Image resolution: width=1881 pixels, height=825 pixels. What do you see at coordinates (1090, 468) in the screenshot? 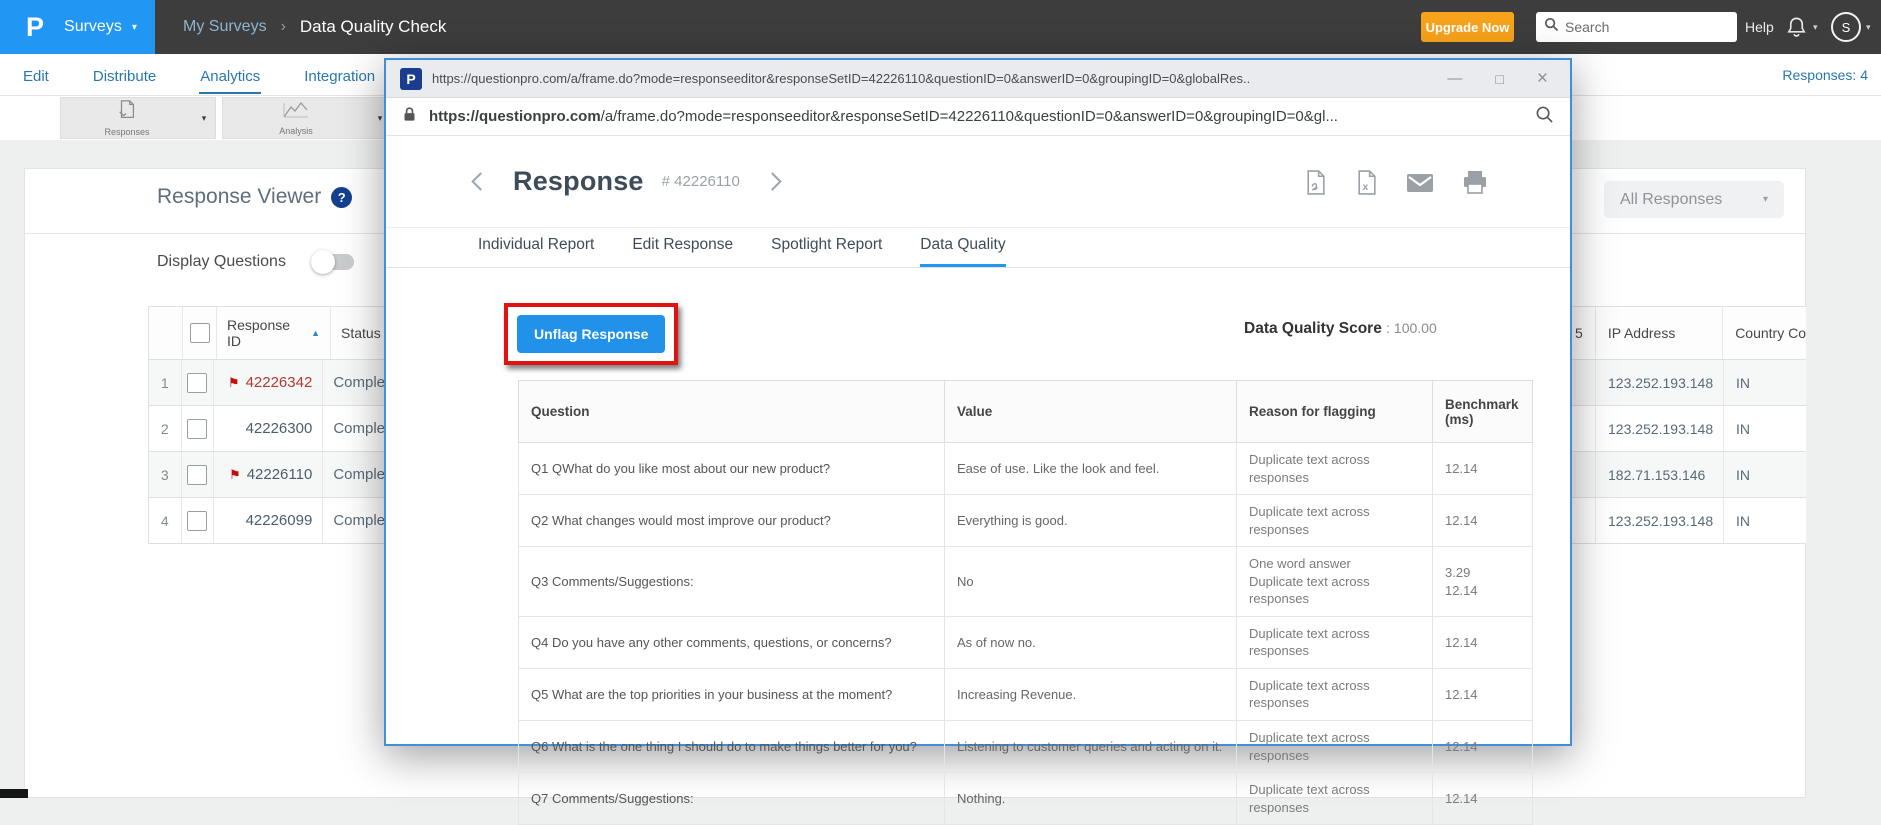
I see `value-cell: Ease of use. Like the look and feel.` at bounding box center [1090, 468].